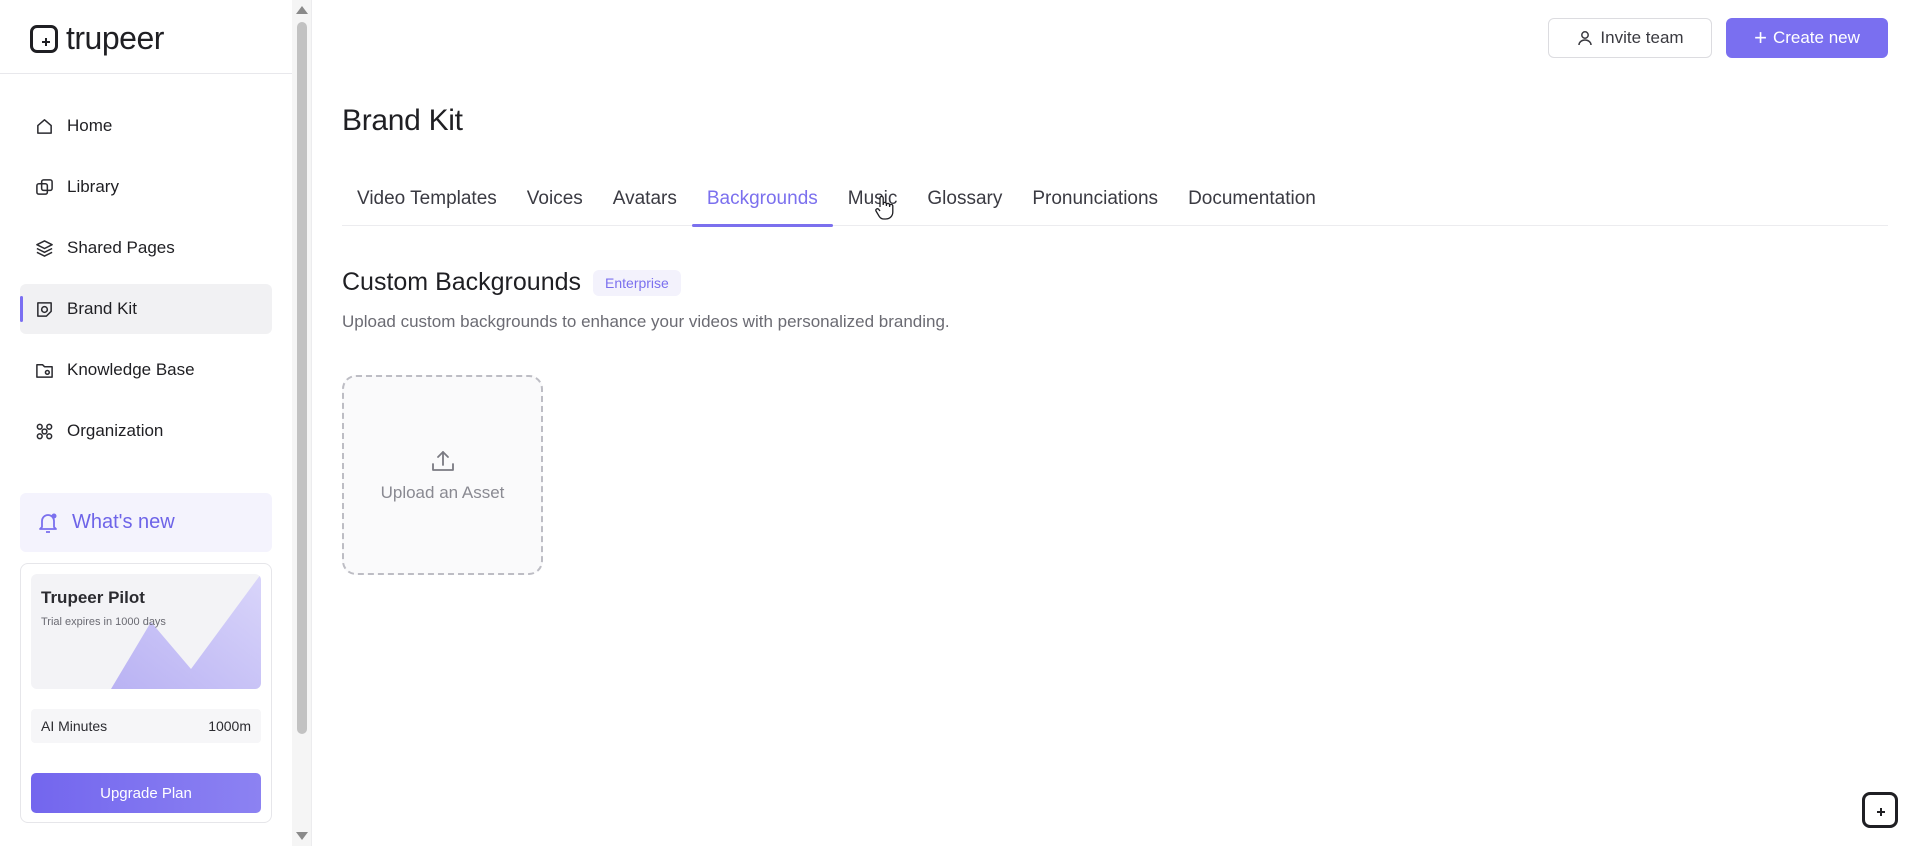 Image resolution: width=1920 pixels, height=846 pixels. Describe the element at coordinates (1760, 37) in the screenshot. I see `plus-icon: +` at that location.